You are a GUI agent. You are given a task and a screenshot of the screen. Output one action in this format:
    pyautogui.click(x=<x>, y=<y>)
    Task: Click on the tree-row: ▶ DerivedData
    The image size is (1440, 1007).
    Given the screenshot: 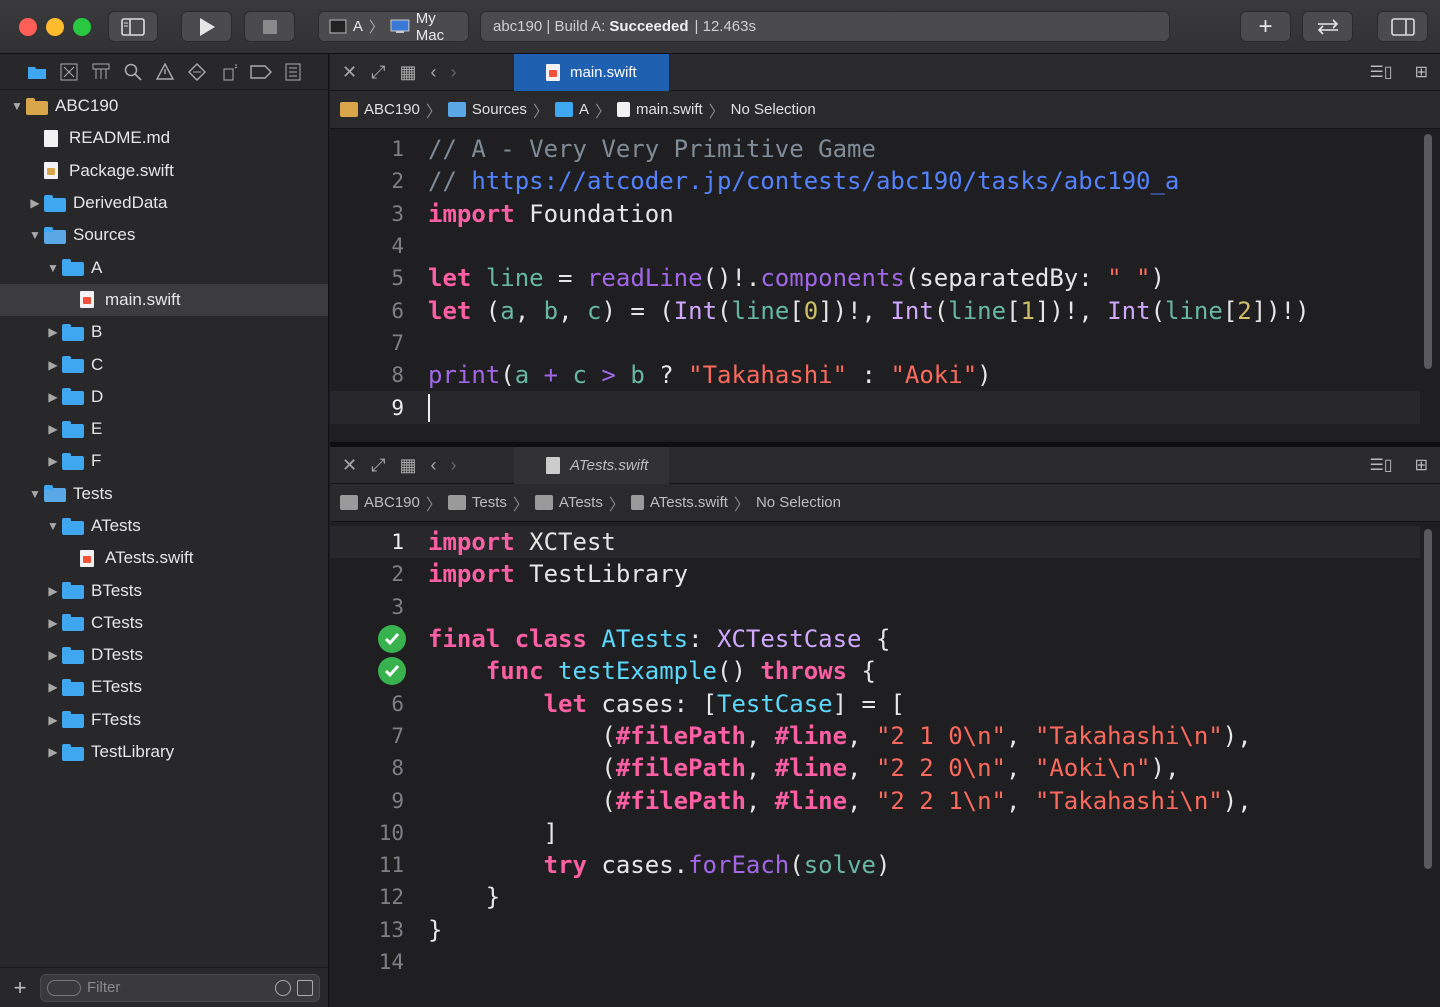 What is the action you would take?
    pyautogui.click(x=164, y=203)
    